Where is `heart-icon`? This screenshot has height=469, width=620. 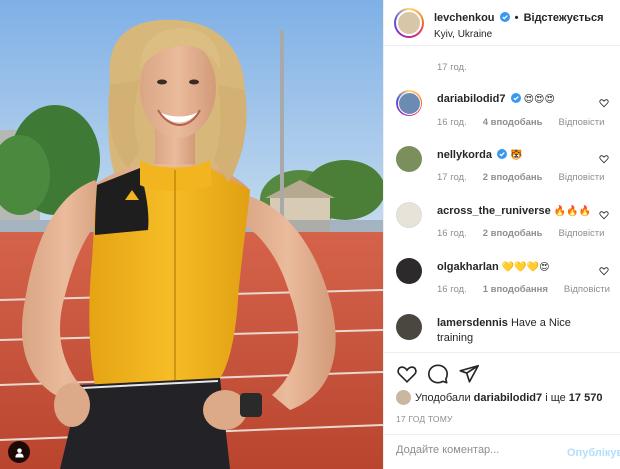
heart-icon is located at coordinates (407, 374).